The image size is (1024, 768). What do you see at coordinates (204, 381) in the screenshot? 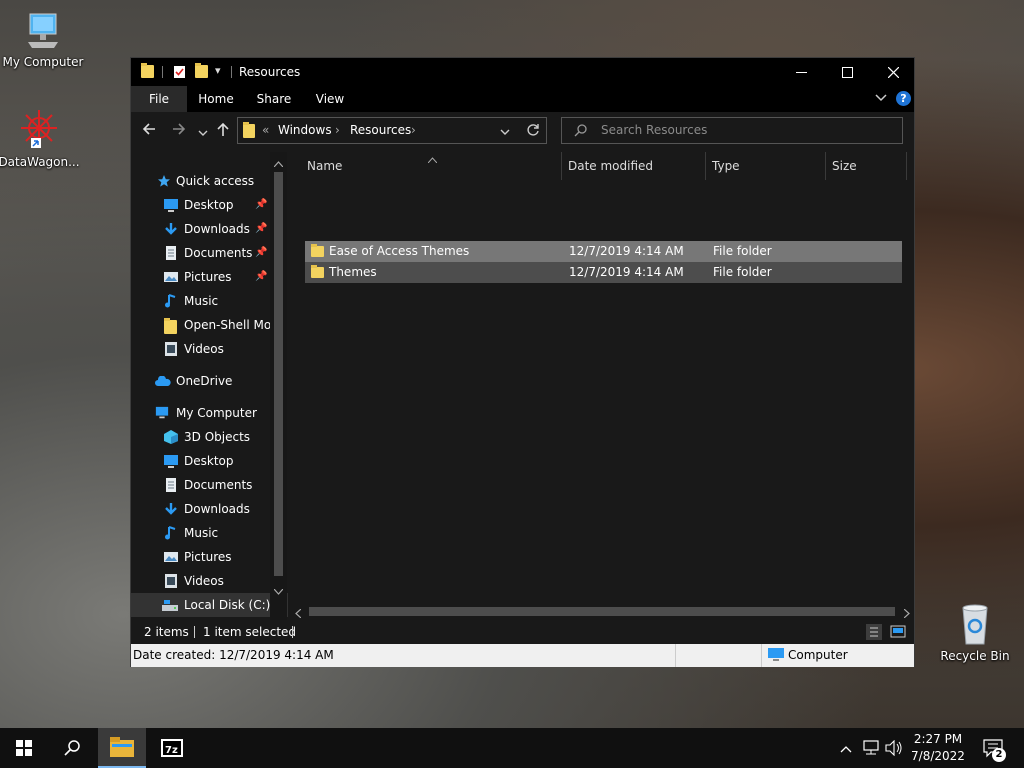
I see `nav-label: OneDrive` at bounding box center [204, 381].